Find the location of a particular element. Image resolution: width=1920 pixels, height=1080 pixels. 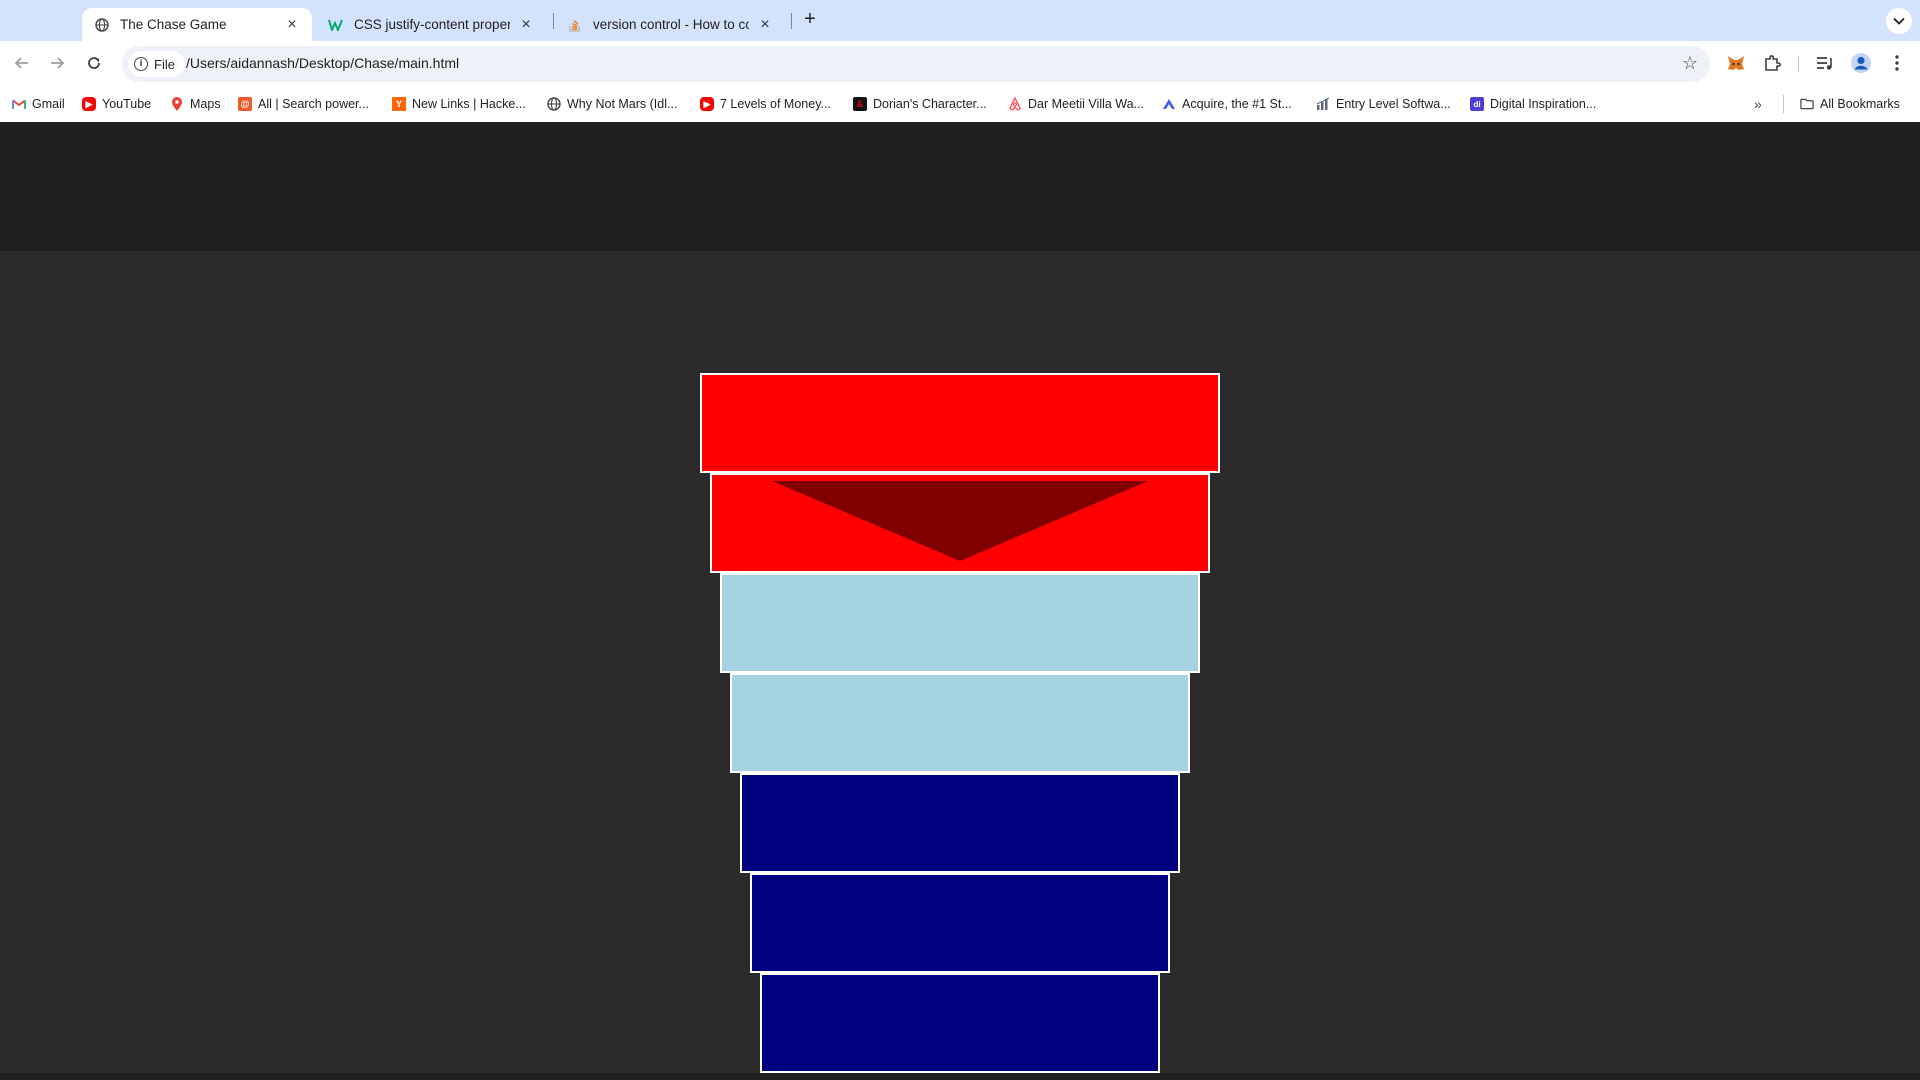

bookmark-label: YouTube is located at coordinates (127, 104).